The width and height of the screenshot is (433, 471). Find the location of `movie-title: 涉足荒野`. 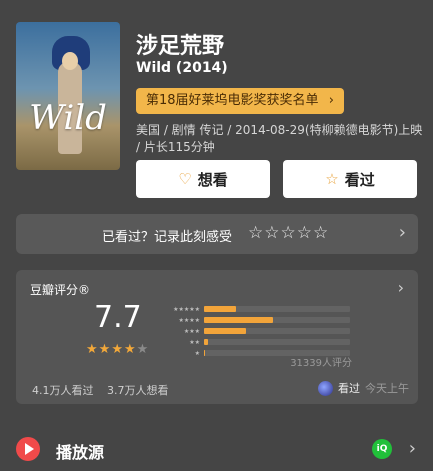

movie-title: 涉足荒野 is located at coordinates (180, 46).